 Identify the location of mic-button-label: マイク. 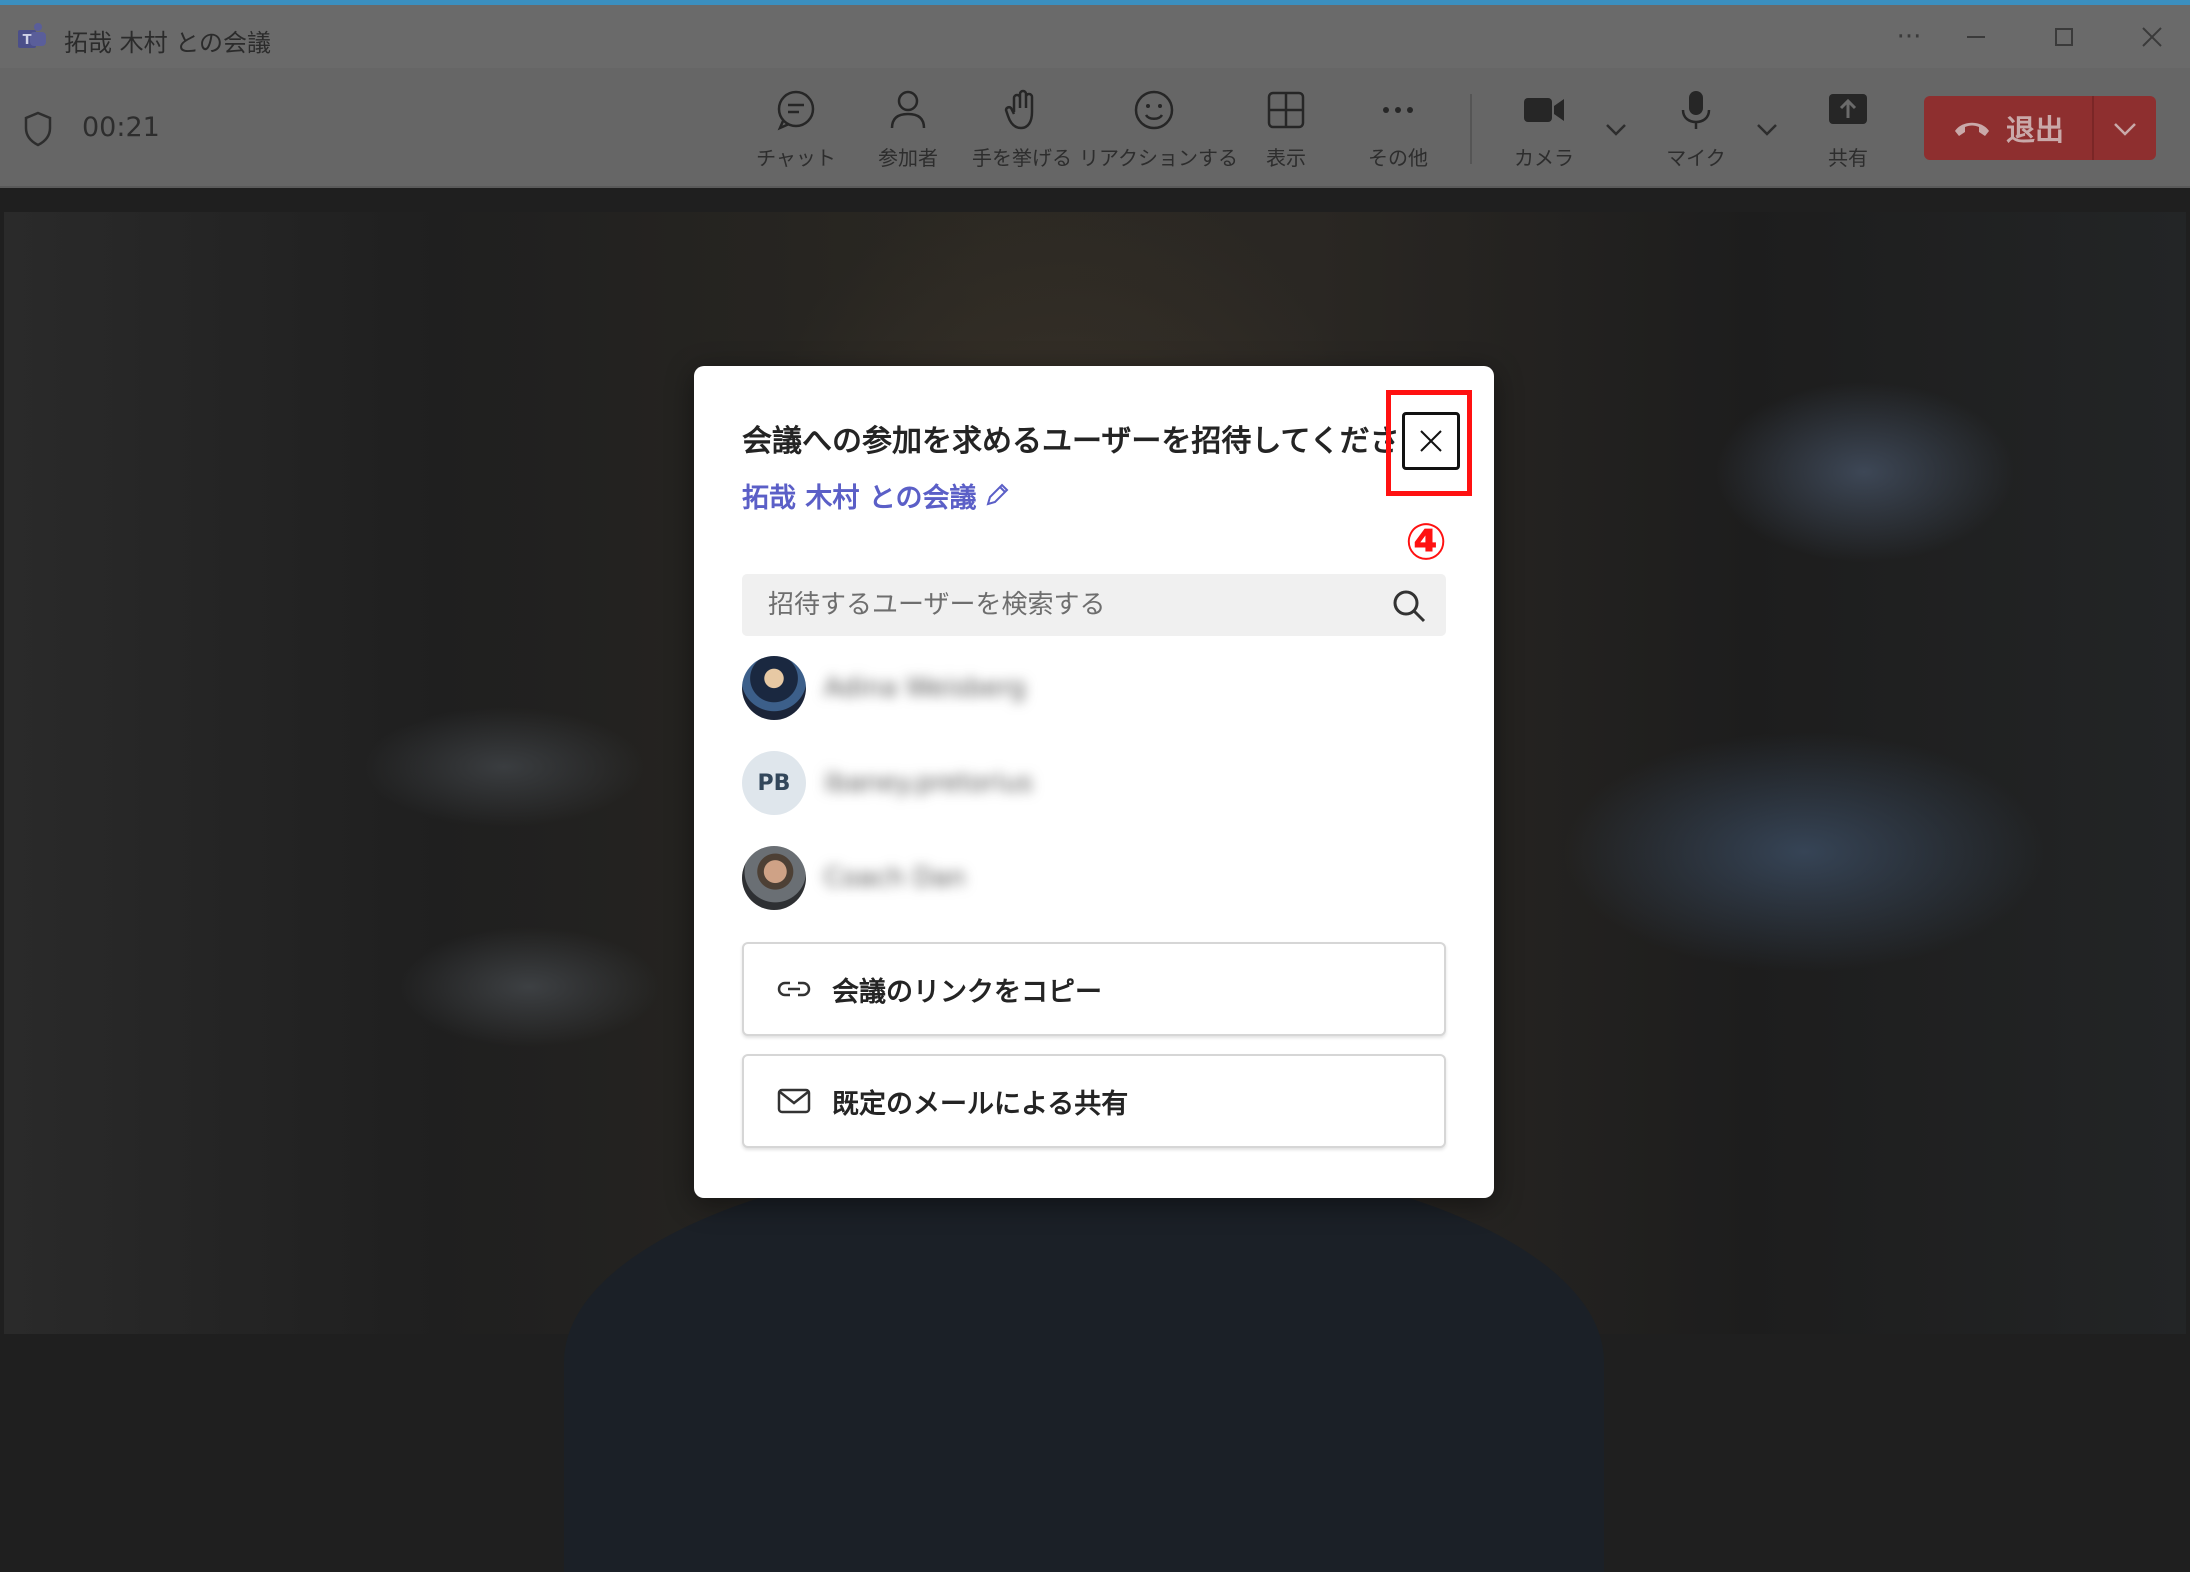
(1696, 158).